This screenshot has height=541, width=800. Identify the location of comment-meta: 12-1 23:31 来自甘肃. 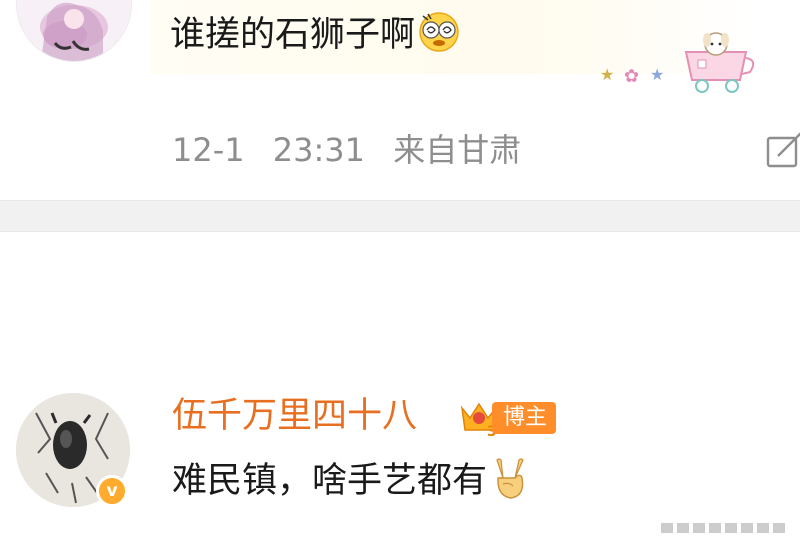
(346, 150).